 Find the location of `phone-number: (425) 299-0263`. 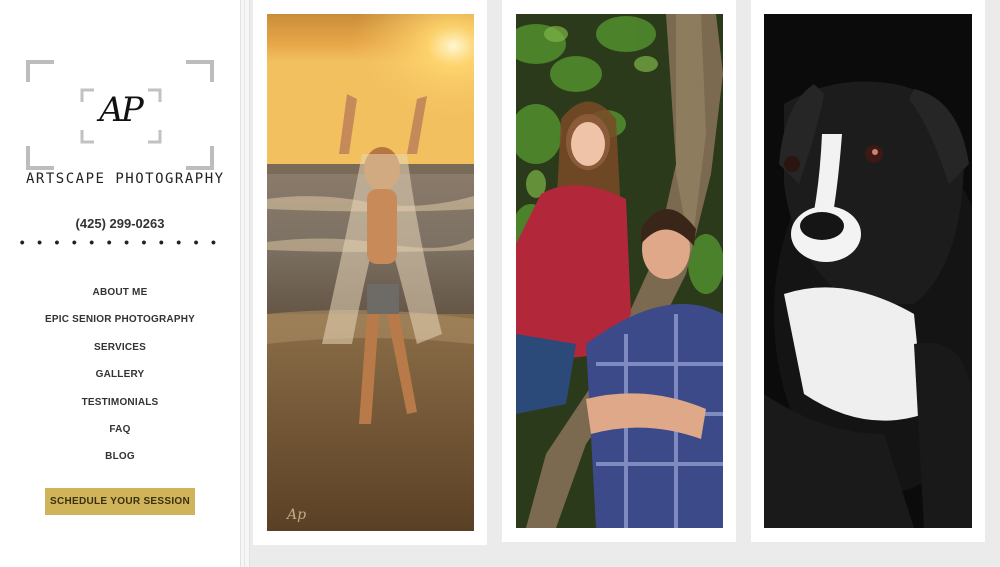

phone-number: (425) 299-0263 is located at coordinates (120, 223).